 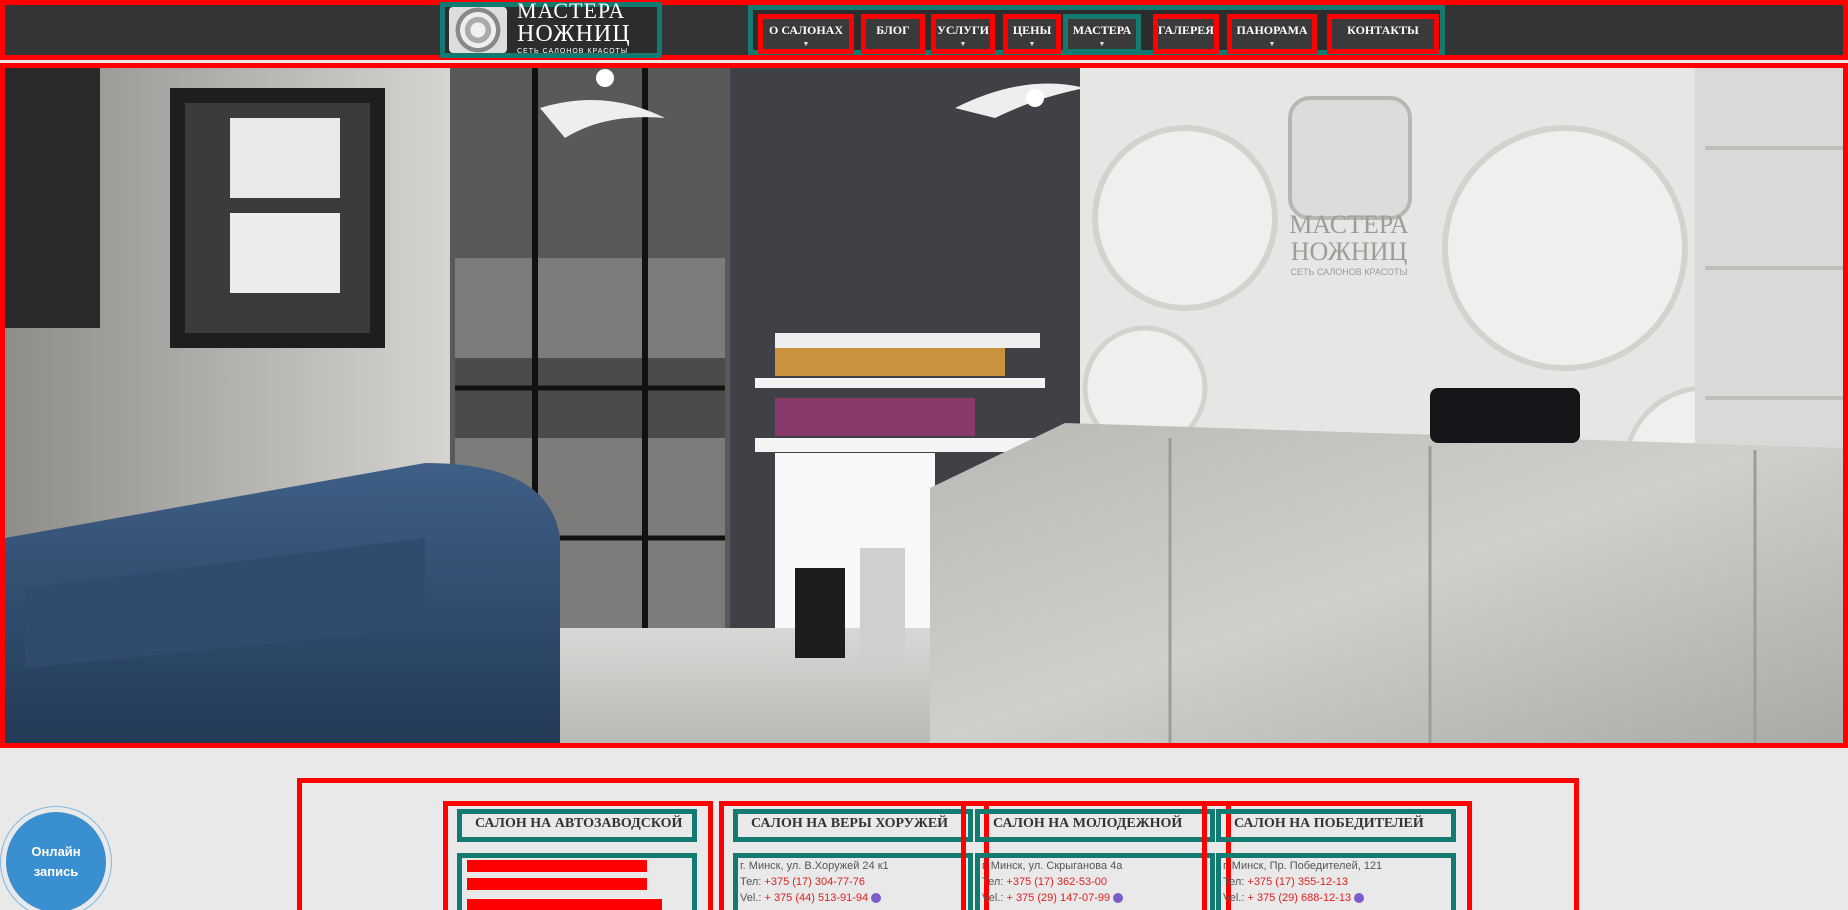 I want to click on nav-label-about: О САЛОНАХ, so click(x=805, y=30).